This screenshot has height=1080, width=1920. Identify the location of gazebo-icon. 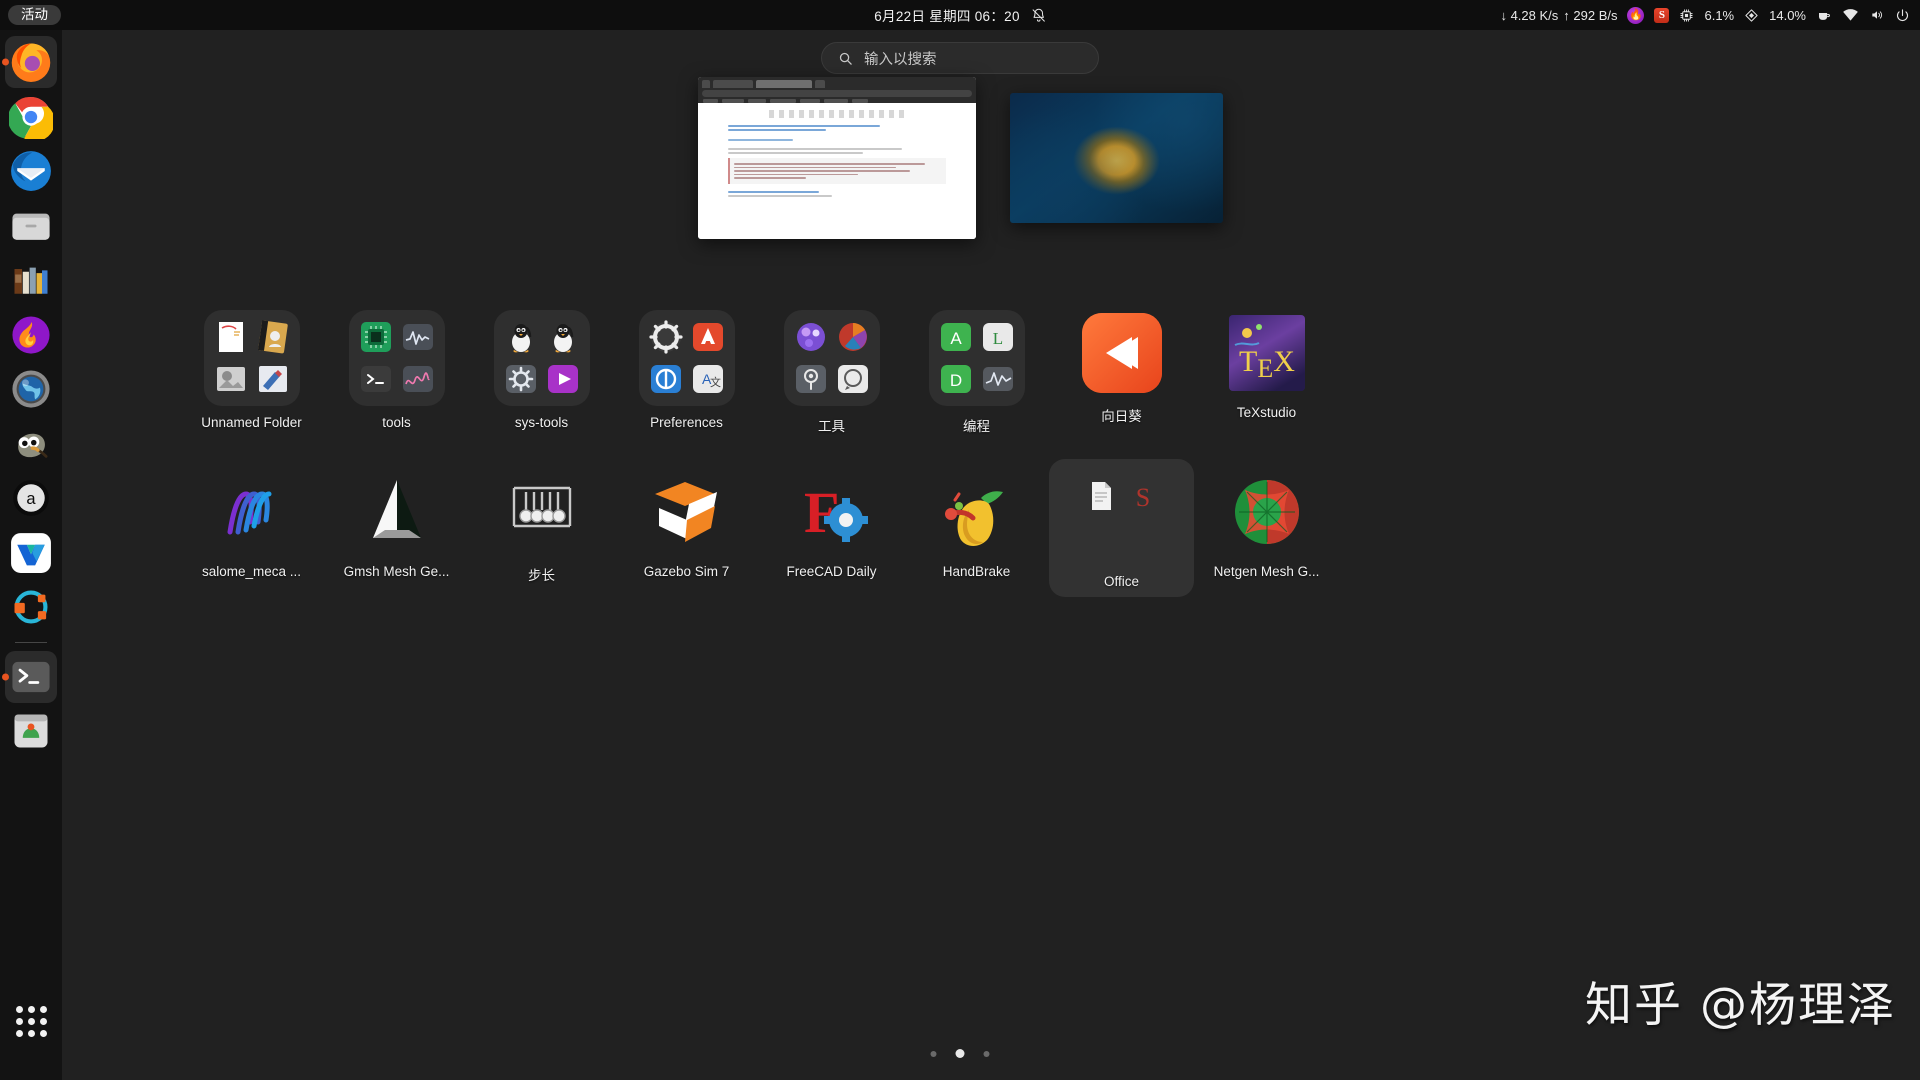
(687, 512).